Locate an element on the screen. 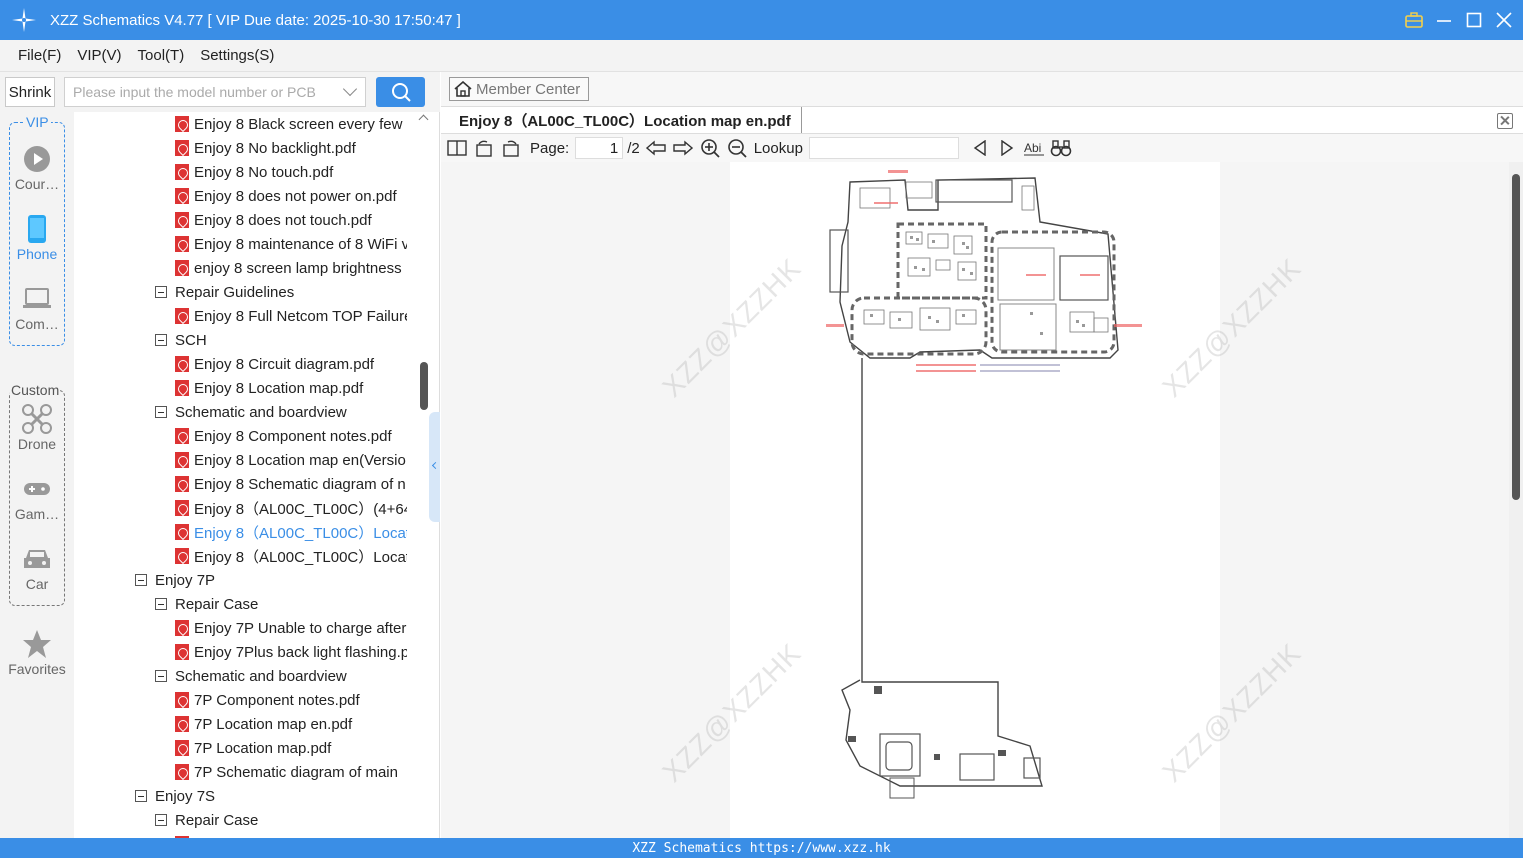 The image size is (1523, 858). tree-file-item: 7P Location map en.pdf is located at coordinates (291, 724).